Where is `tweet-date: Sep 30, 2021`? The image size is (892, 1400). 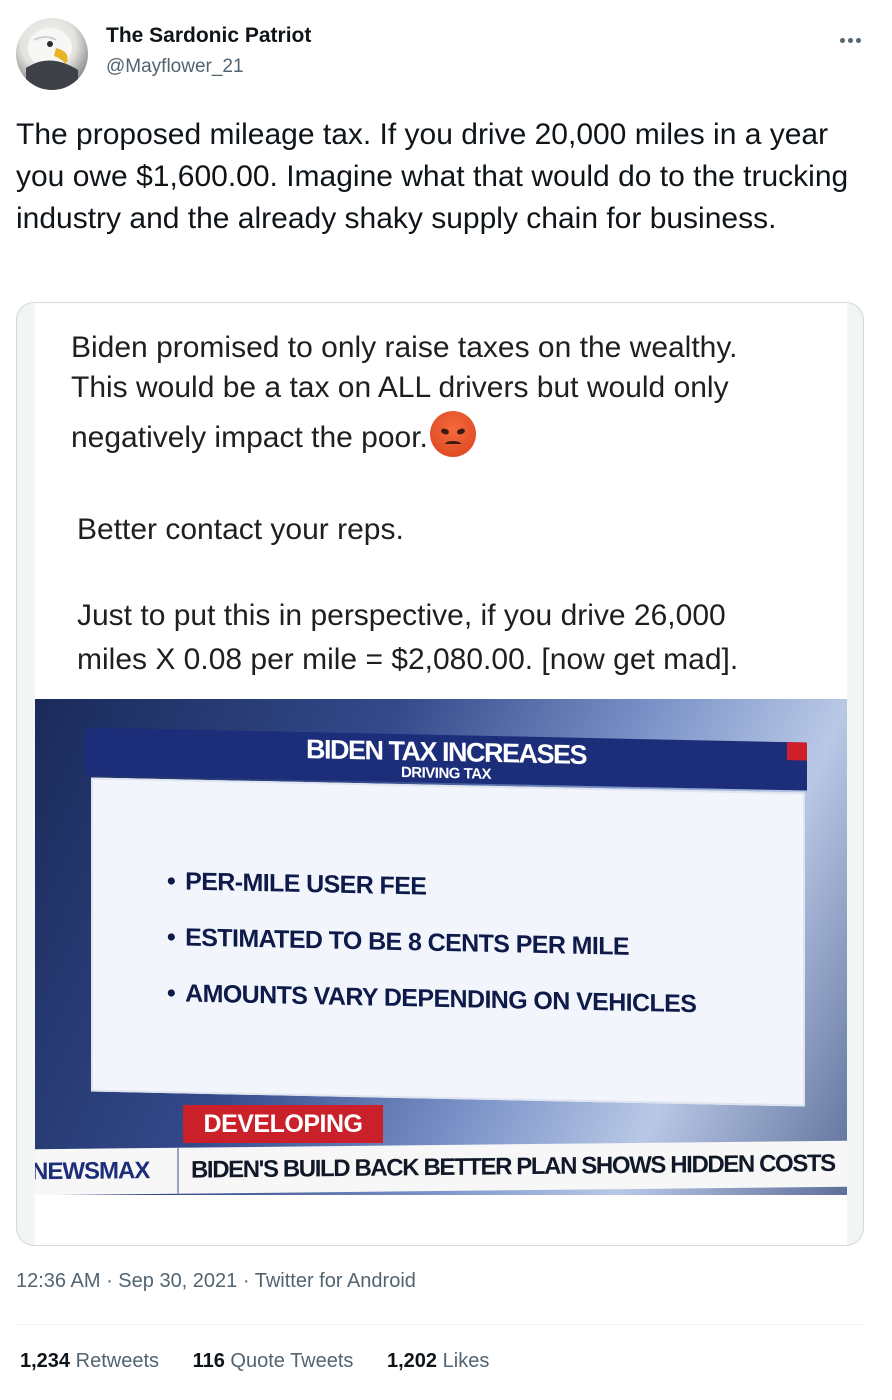 tweet-date: Sep 30, 2021 is located at coordinates (177, 1281).